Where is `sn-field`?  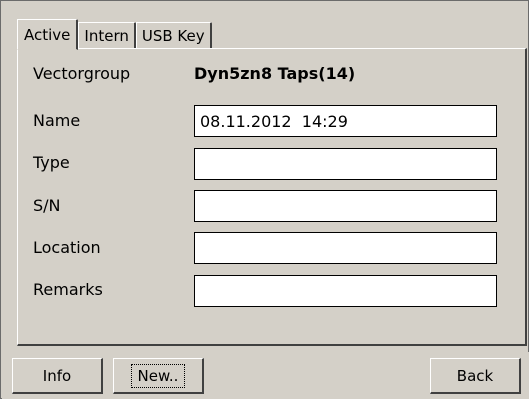
sn-field is located at coordinates (345, 206).